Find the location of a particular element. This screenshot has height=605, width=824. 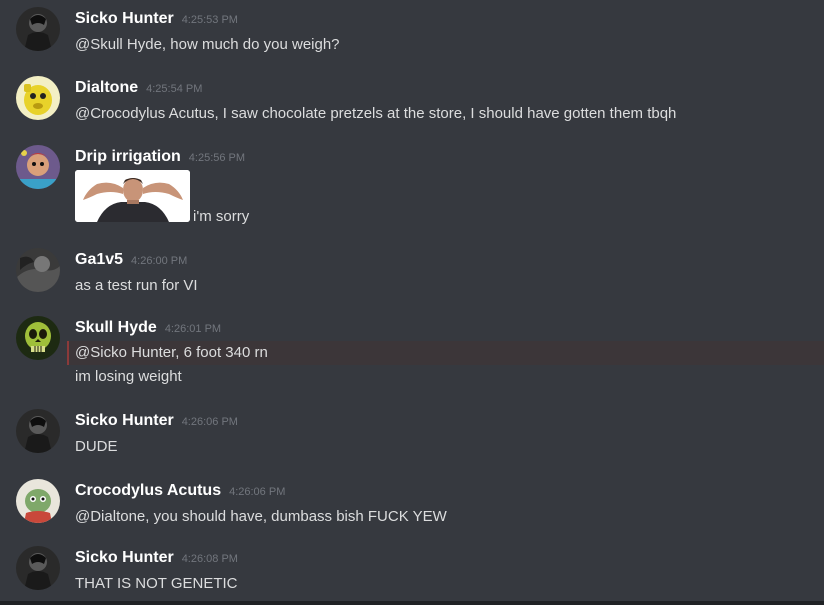

grey-figure-avatar-icon is located at coordinates (38, 270).